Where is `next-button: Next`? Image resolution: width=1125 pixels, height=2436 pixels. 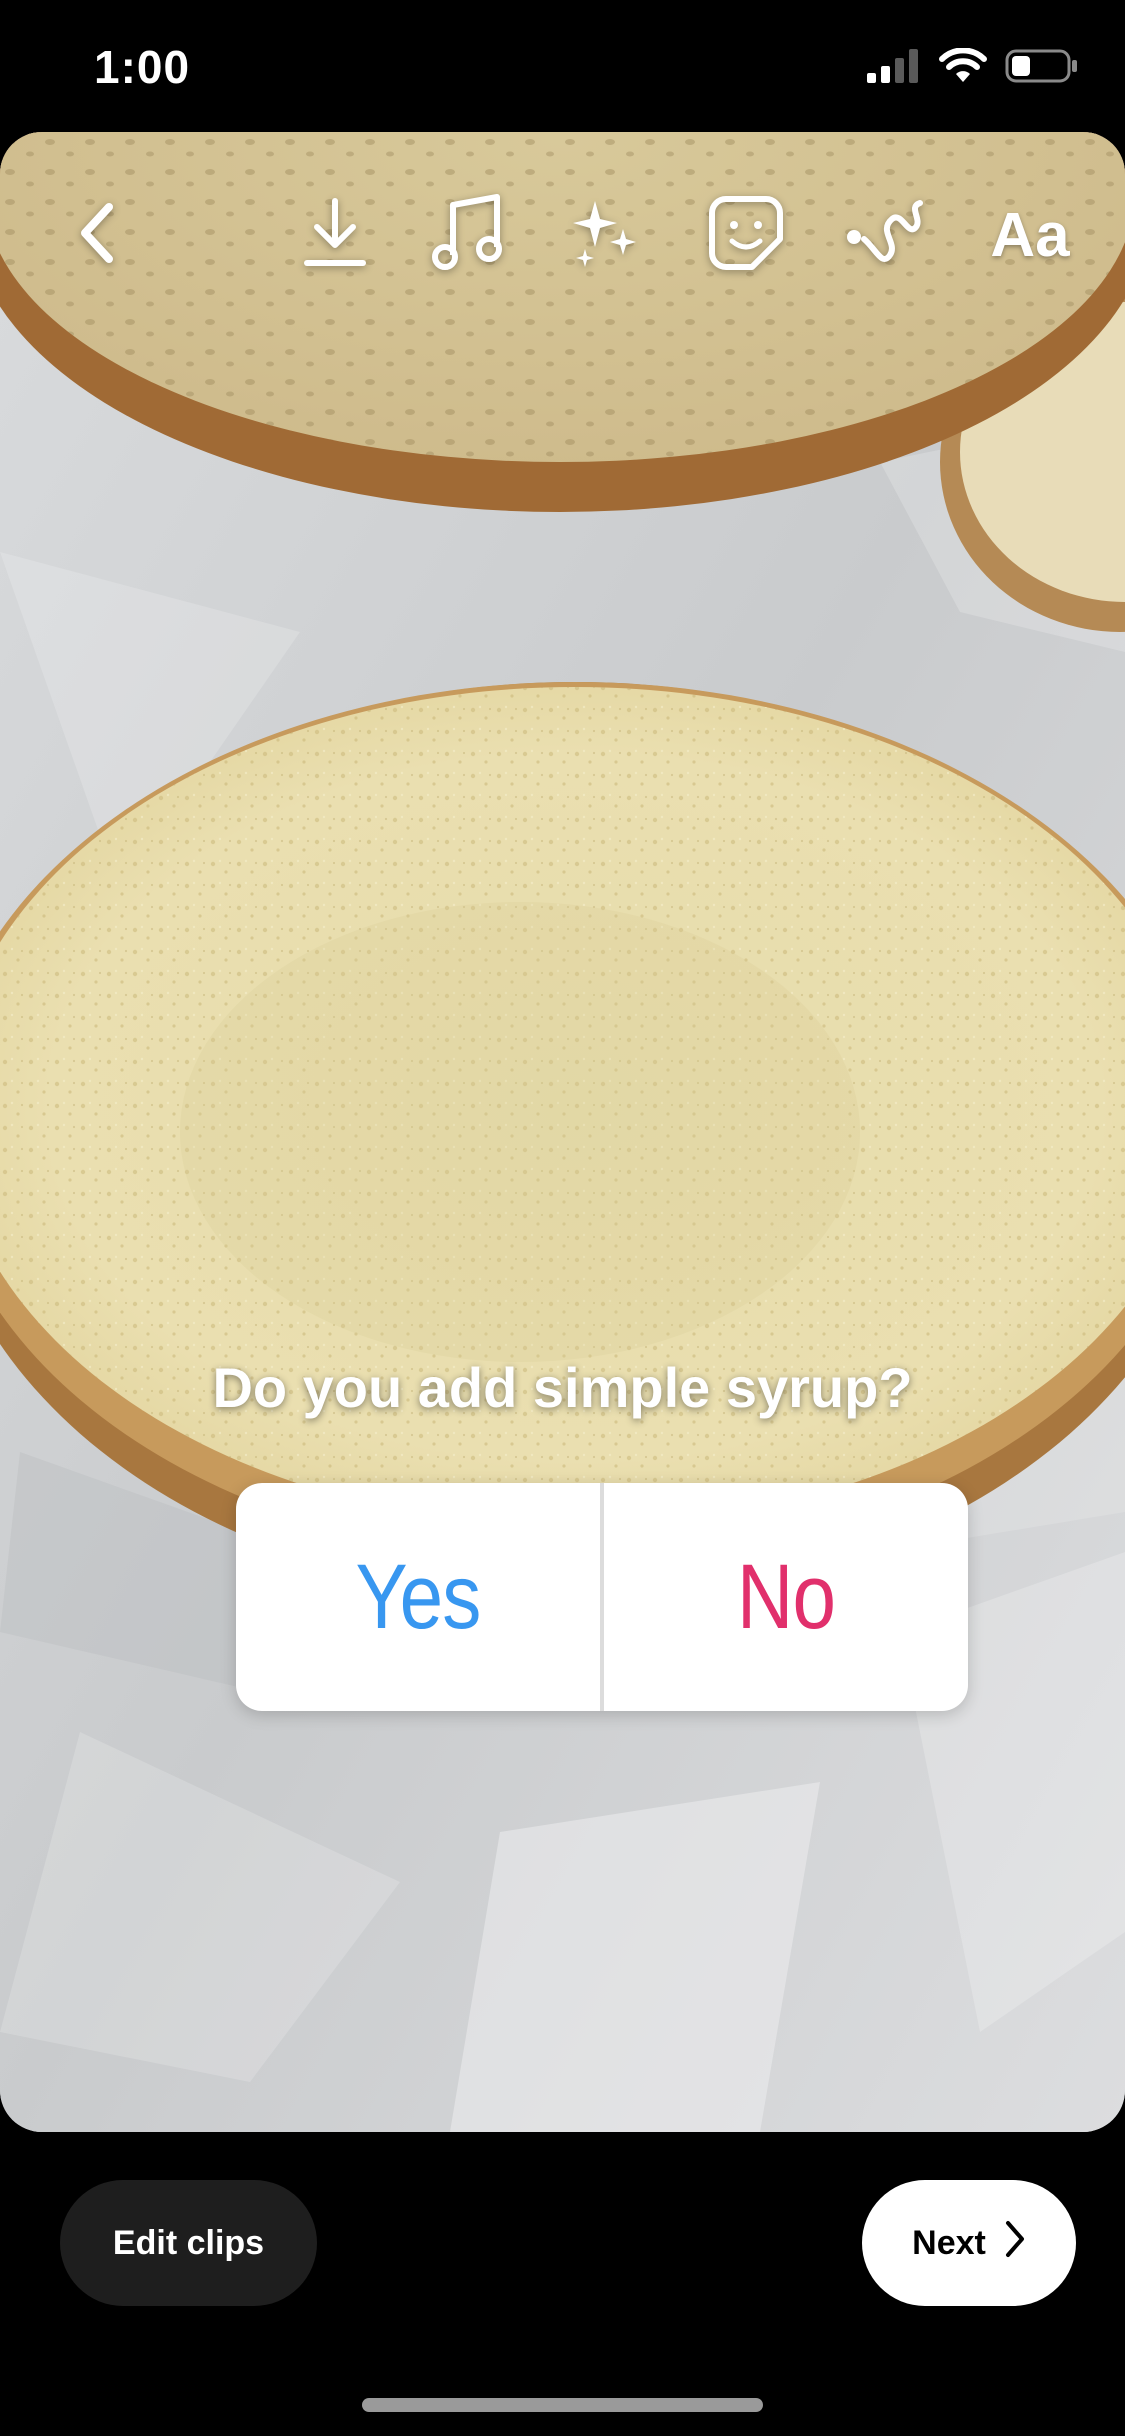
next-button: Next is located at coordinates (969, 2243).